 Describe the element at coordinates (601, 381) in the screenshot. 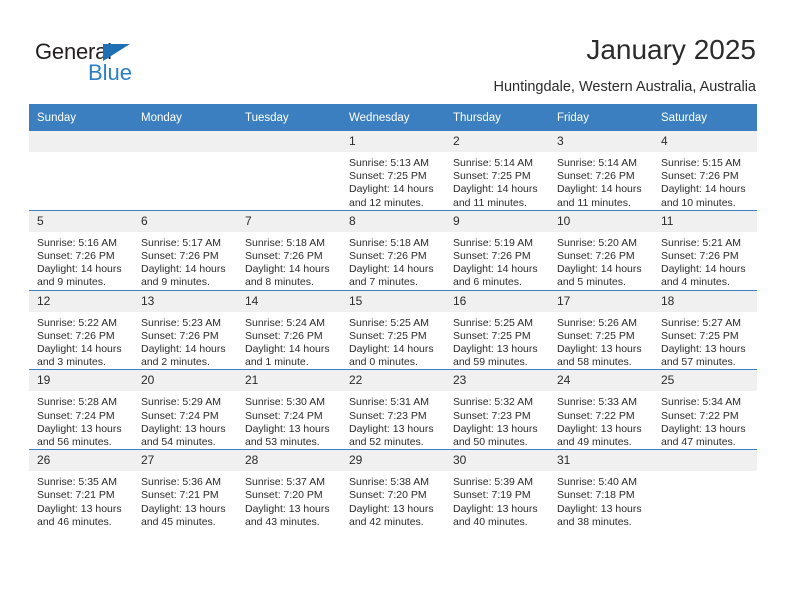

I see `day-number: 24` at that location.